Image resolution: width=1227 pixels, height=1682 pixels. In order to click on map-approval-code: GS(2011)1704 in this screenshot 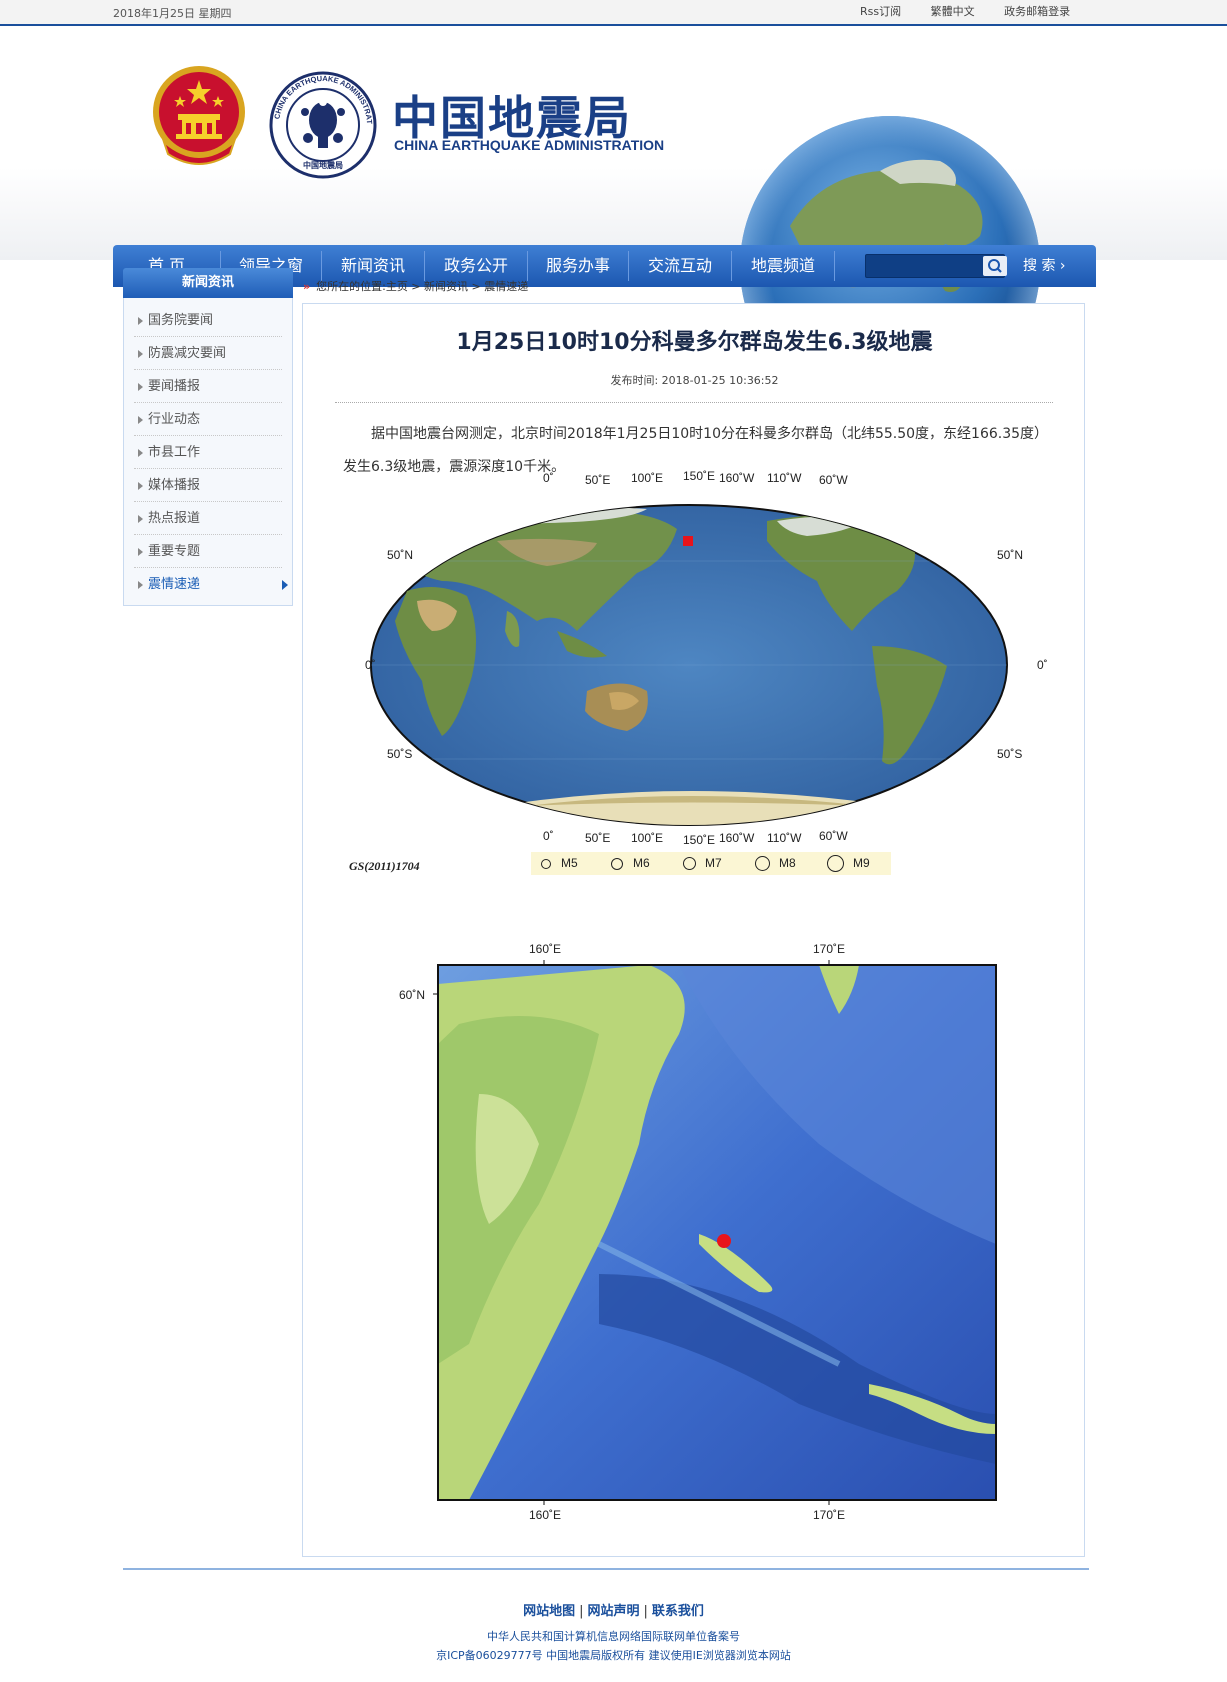, I will do `click(384, 866)`.